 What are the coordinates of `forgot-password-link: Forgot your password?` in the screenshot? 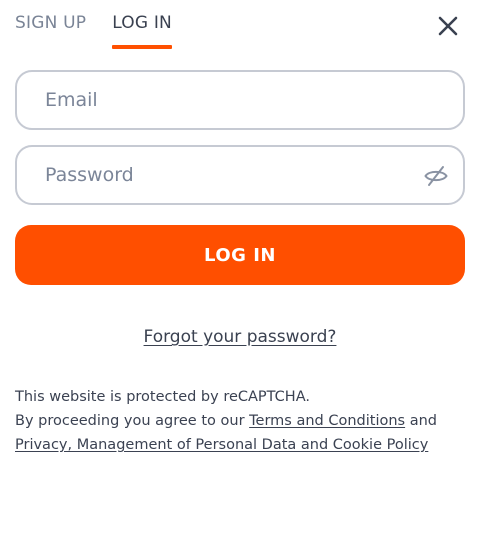 It's located at (240, 337).